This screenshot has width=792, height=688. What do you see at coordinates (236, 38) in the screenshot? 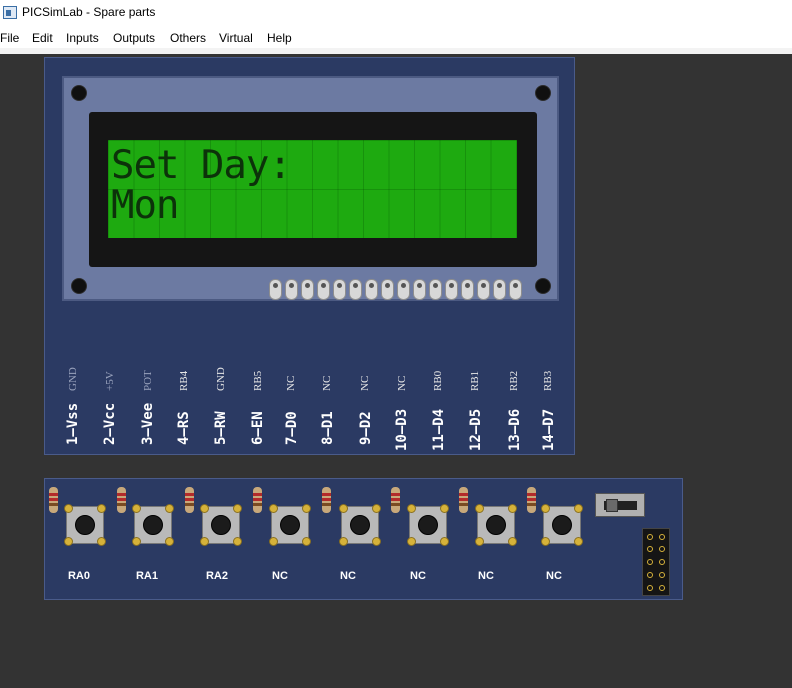
I see `menu-virtual: Virtual` at bounding box center [236, 38].